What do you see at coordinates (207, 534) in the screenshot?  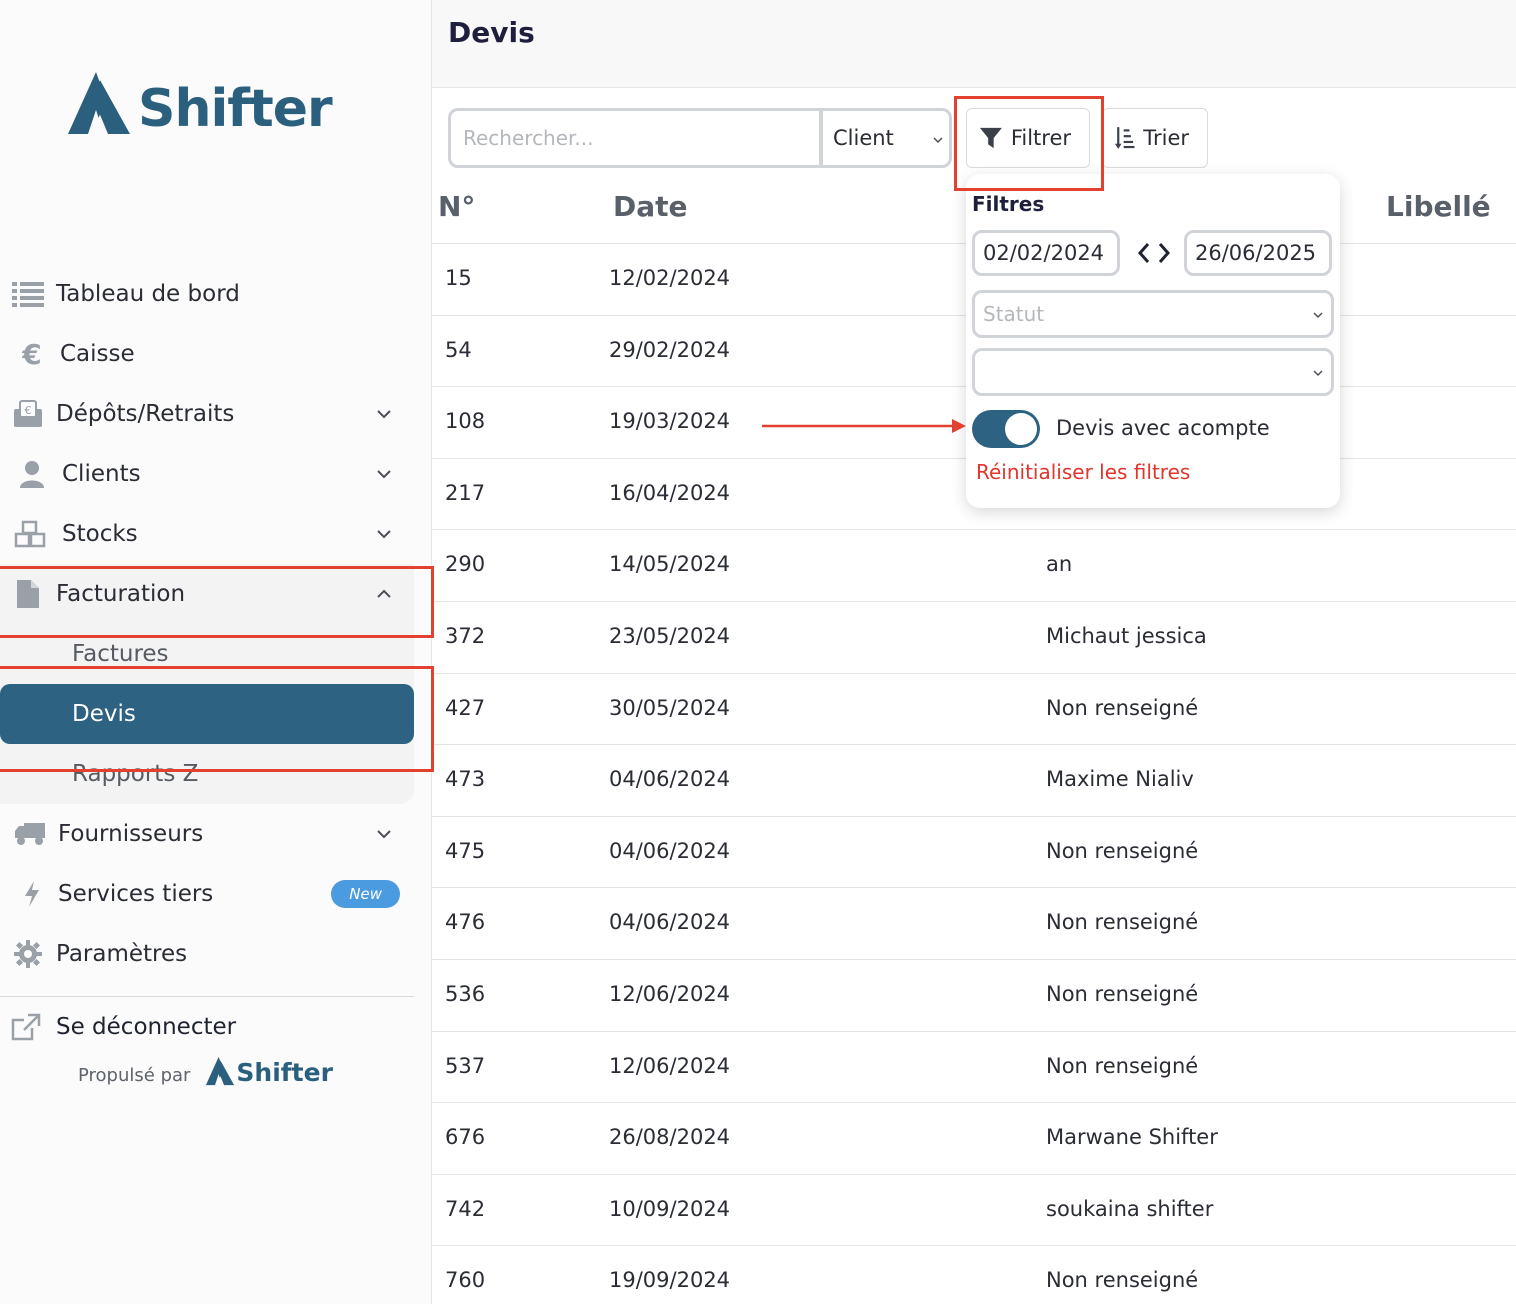 I see `sidebar-item-stocks: Stocks` at bounding box center [207, 534].